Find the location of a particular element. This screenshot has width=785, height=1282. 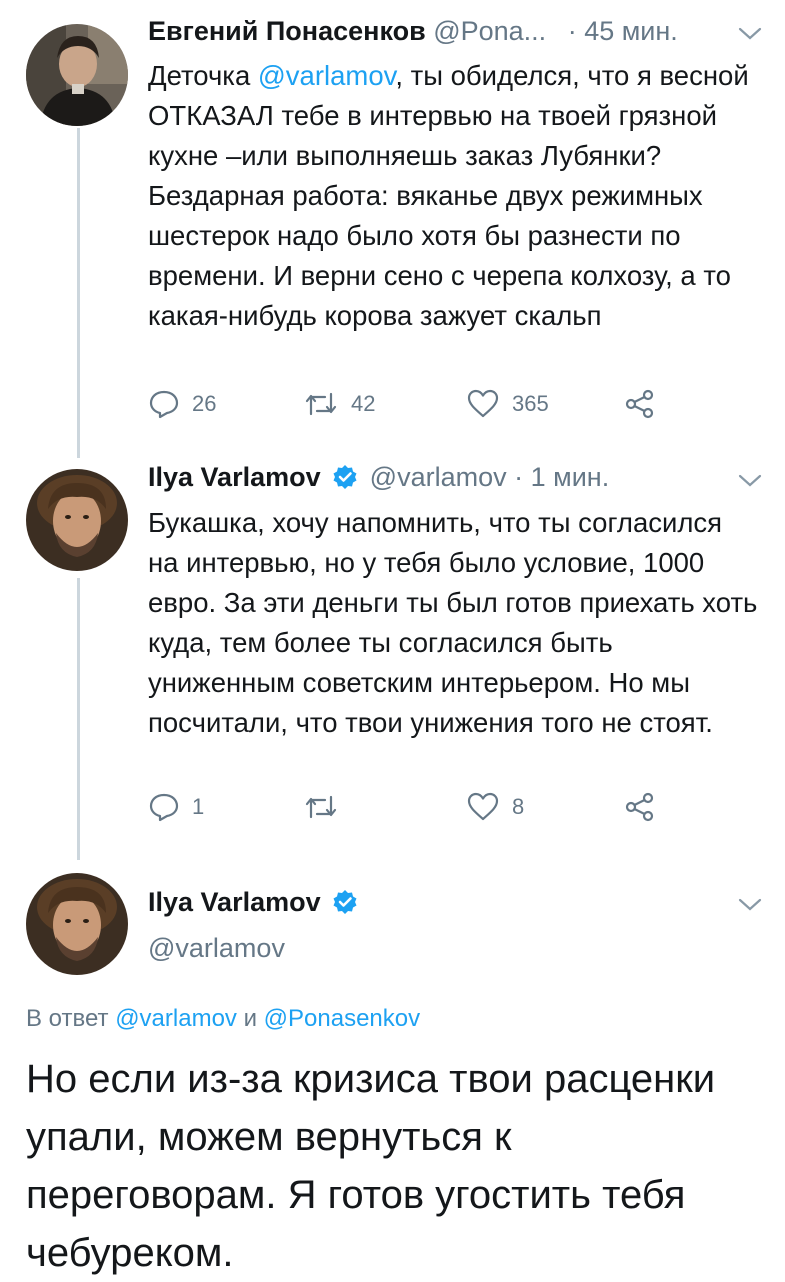

tweet-header: Ilya Varlamov @varlamov · 1 мин. is located at coordinates (378, 477).